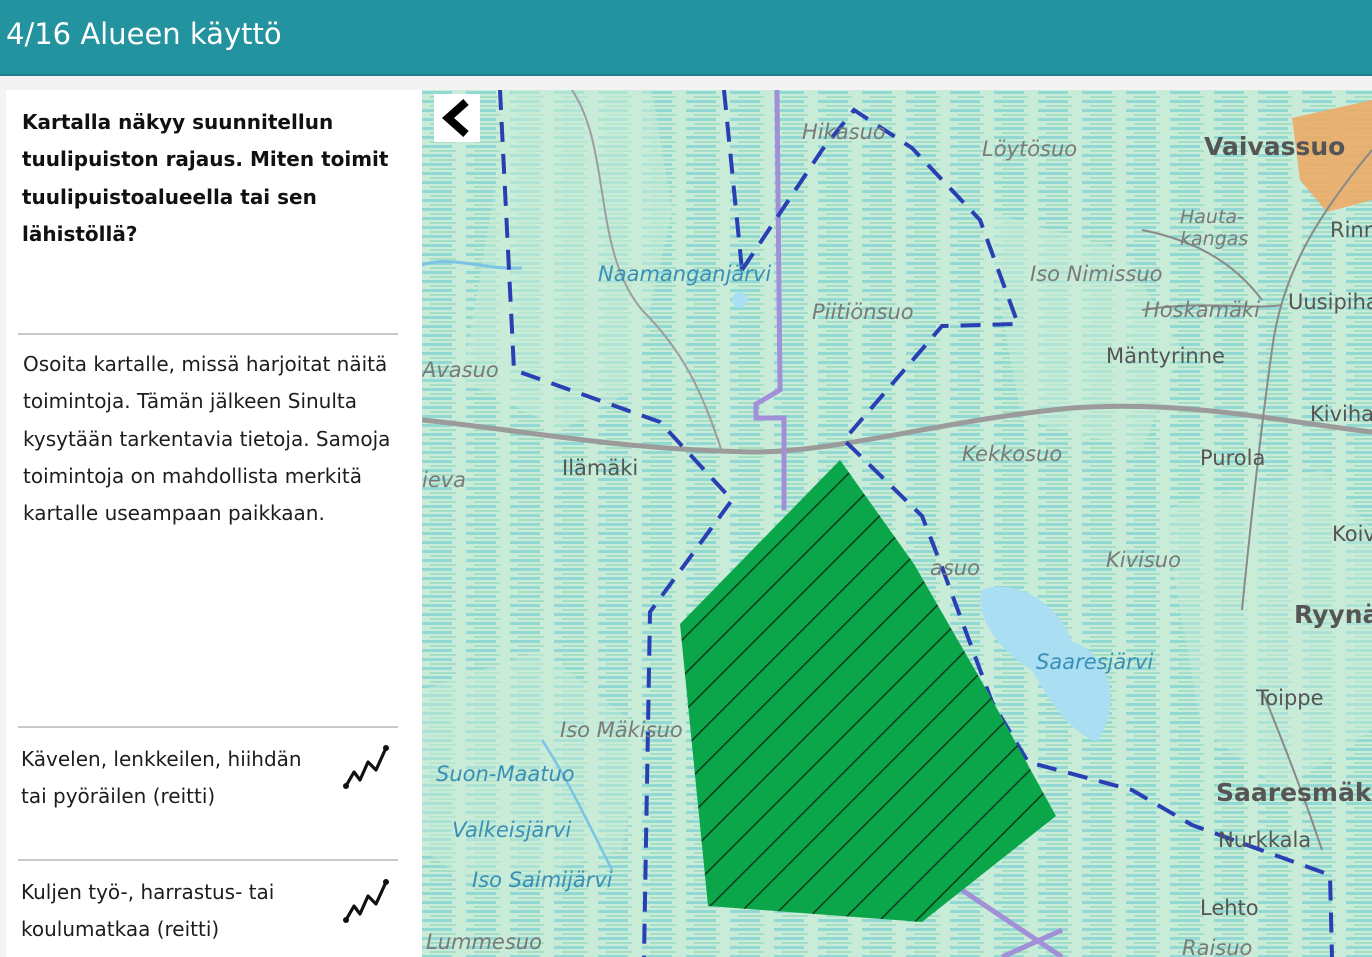 The width and height of the screenshot is (1372, 957). Describe the element at coordinates (144, 34) in the screenshot. I see `page-title: 4/16 Alueen käyttö` at that location.